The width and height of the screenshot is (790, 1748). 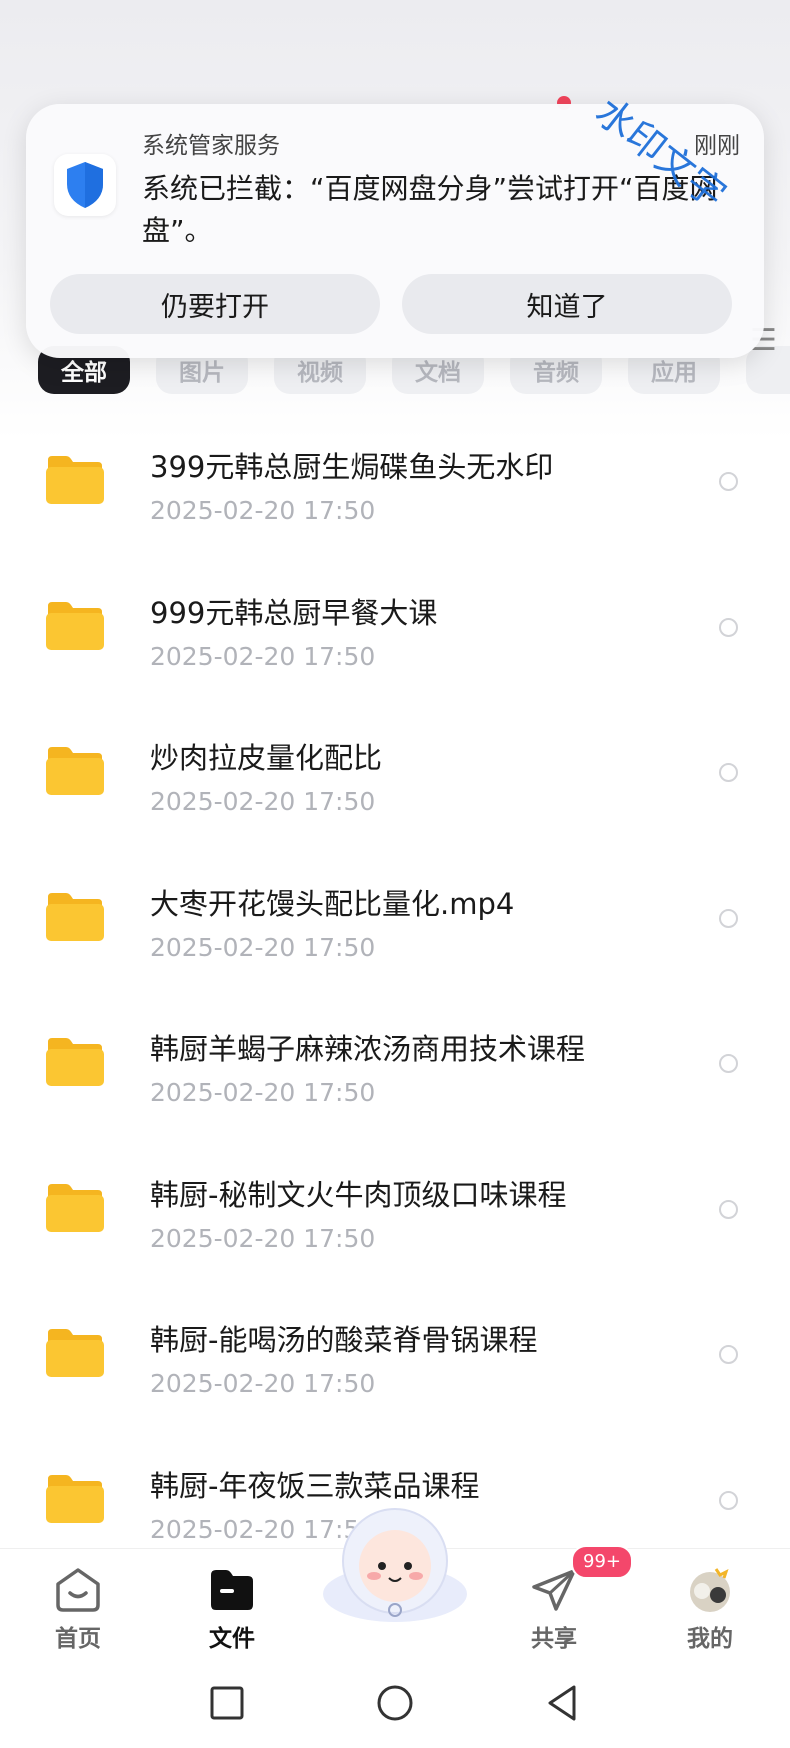 I want to click on list-item: 韩厨-能喝汤的酸菜脊骨锅课程 2025-02-20 17:50, so click(x=395, y=1356).